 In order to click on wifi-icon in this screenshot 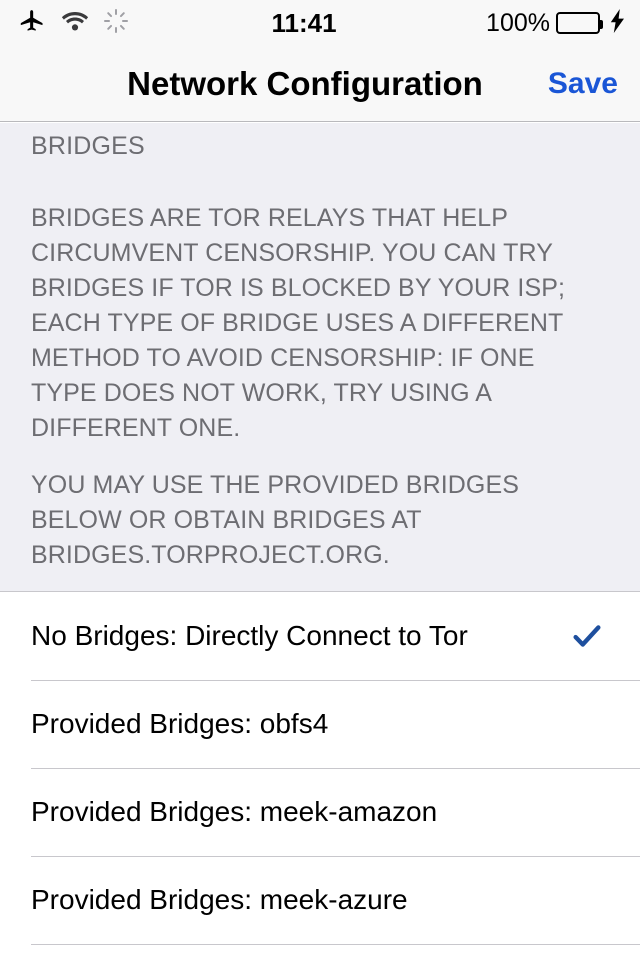, I will do `click(75, 23)`.